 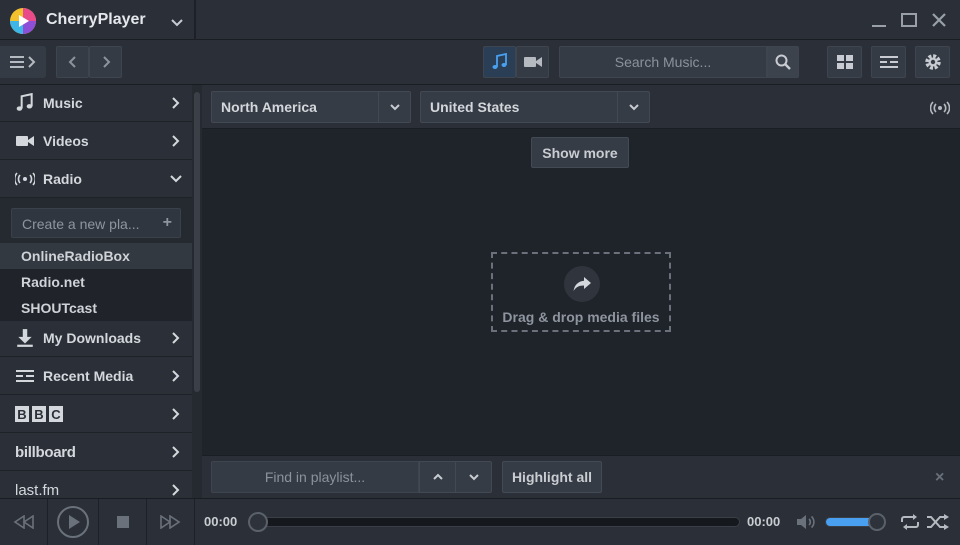 I want to click on play-button, so click(x=73, y=522).